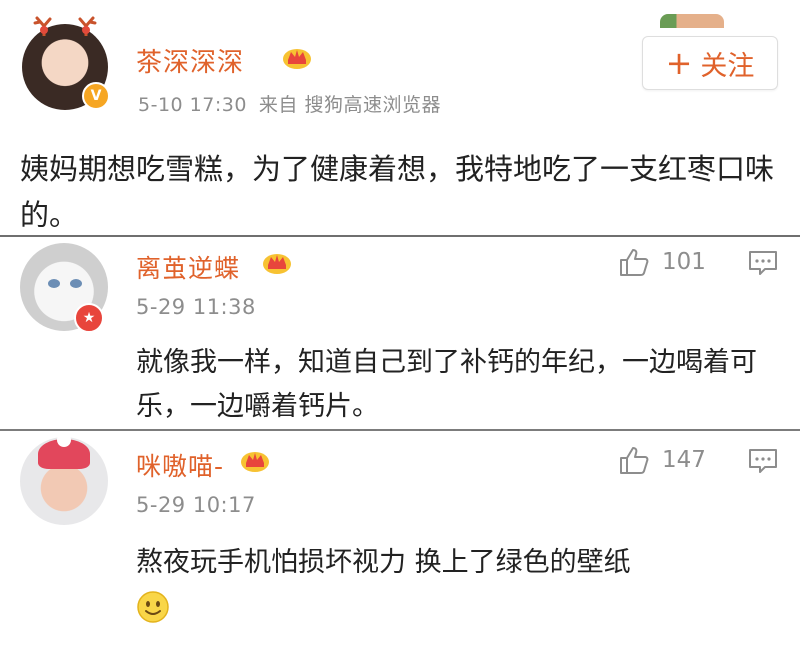  I want to click on commenter-avatar: ★, so click(64, 288).